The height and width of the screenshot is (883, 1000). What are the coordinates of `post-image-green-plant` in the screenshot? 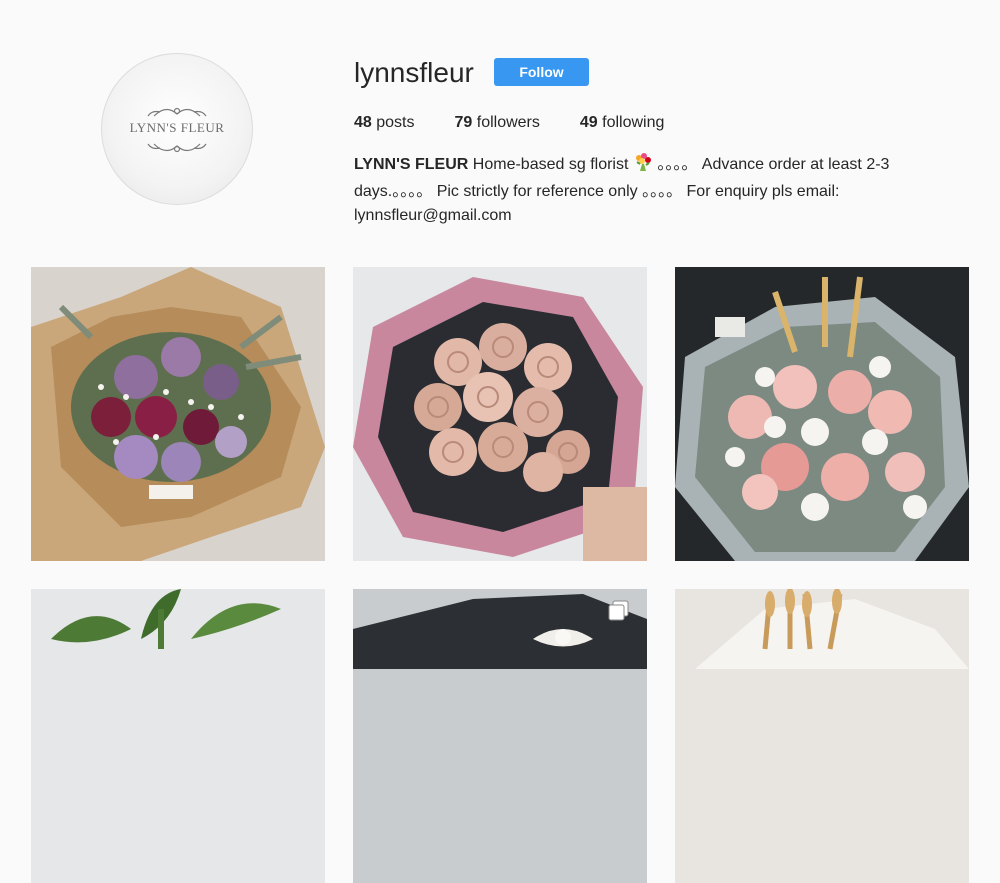 It's located at (178, 736).